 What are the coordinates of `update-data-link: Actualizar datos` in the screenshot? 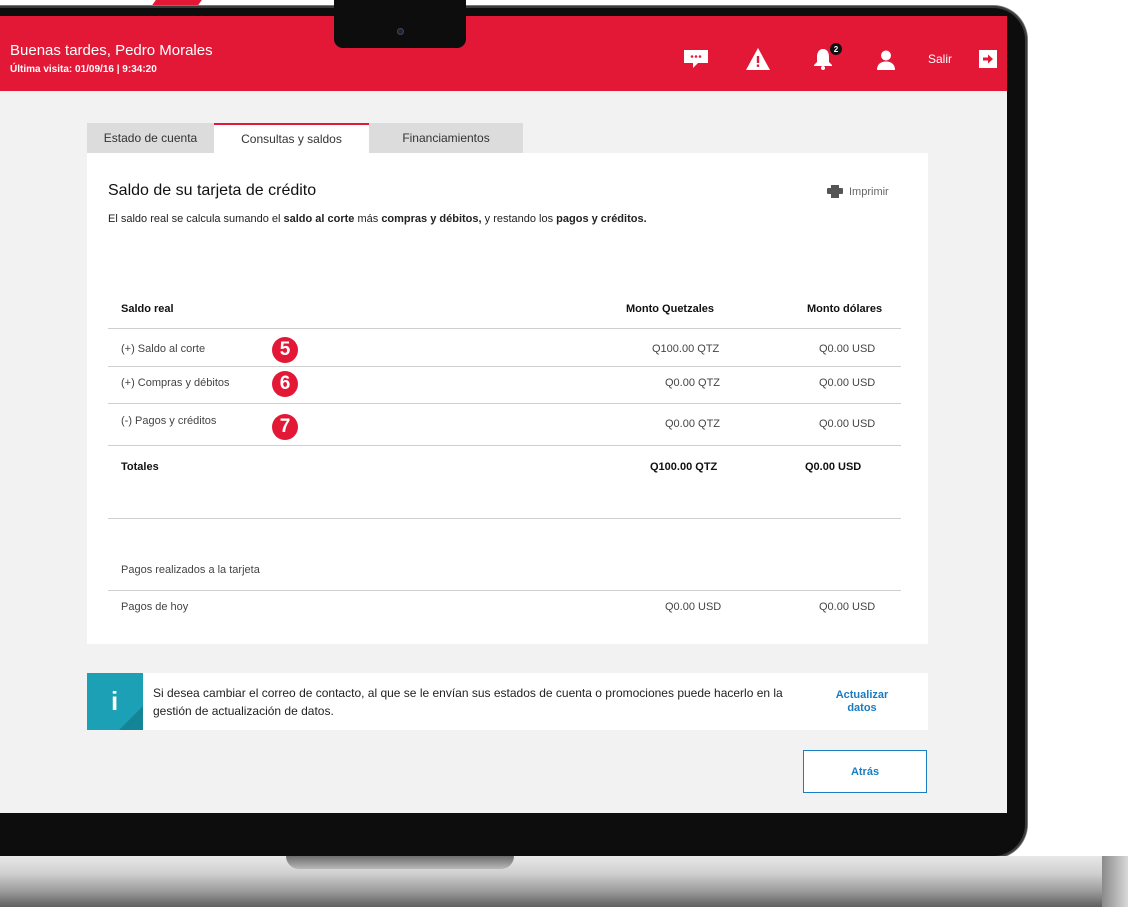 It's located at (862, 702).